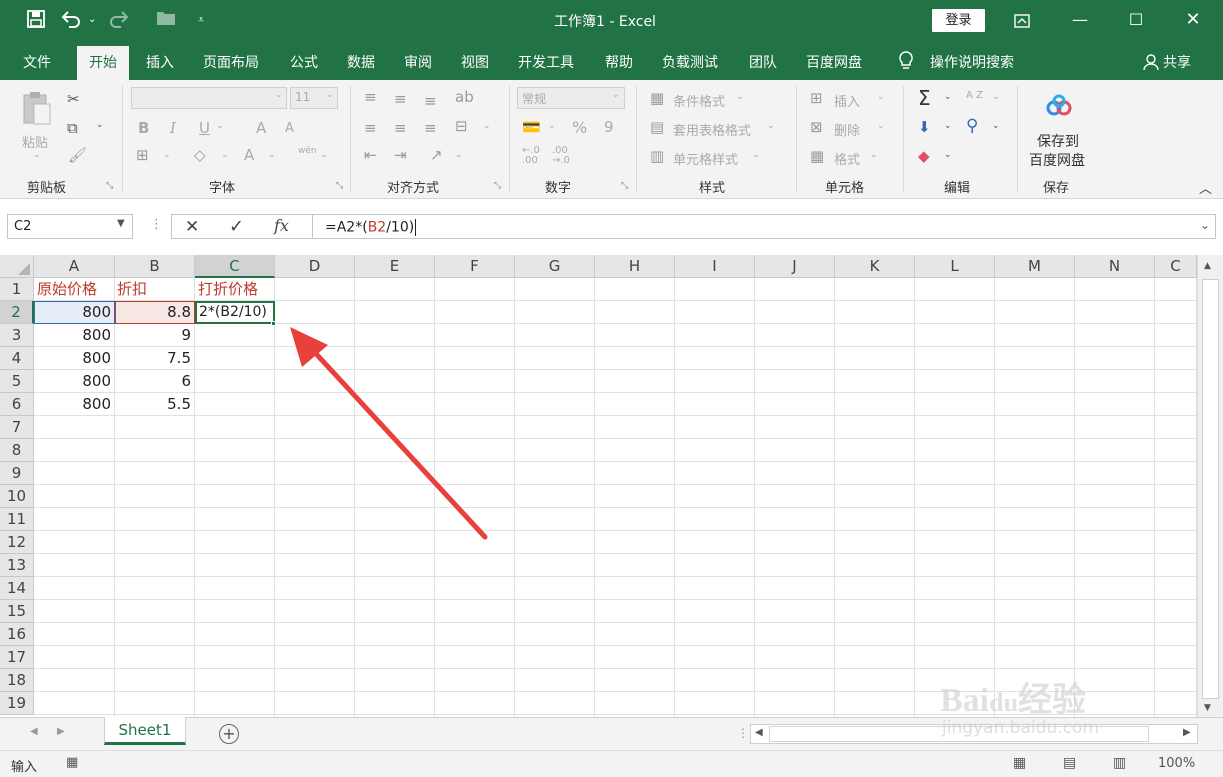 This screenshot has width=1223, height=777. I want to click on align-right-icon: ≡, so click(430, 128).